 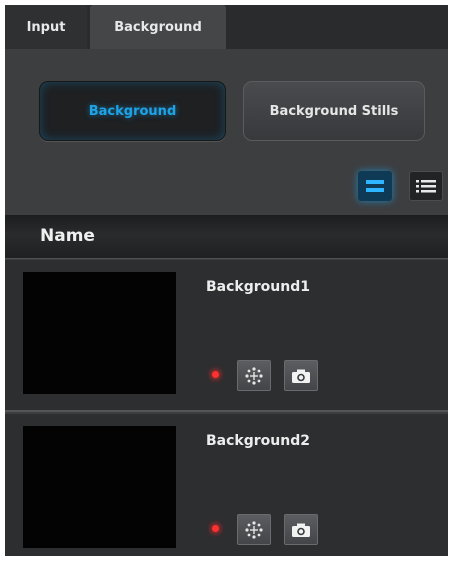 What do you see at coordinates (67, 236) in the screenshot?
I see `column-header-label: Name` at bounding box center [67, 236].